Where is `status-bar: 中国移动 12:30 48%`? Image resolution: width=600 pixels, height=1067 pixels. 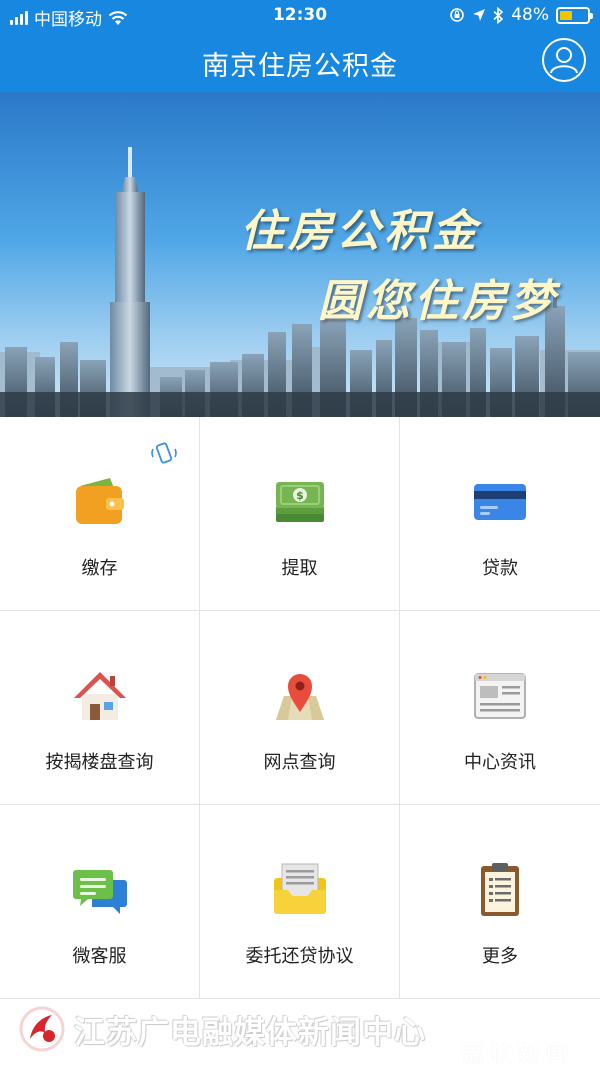
status-bar: 中国移动 12:30 48% is located at coordinates (300, 16).